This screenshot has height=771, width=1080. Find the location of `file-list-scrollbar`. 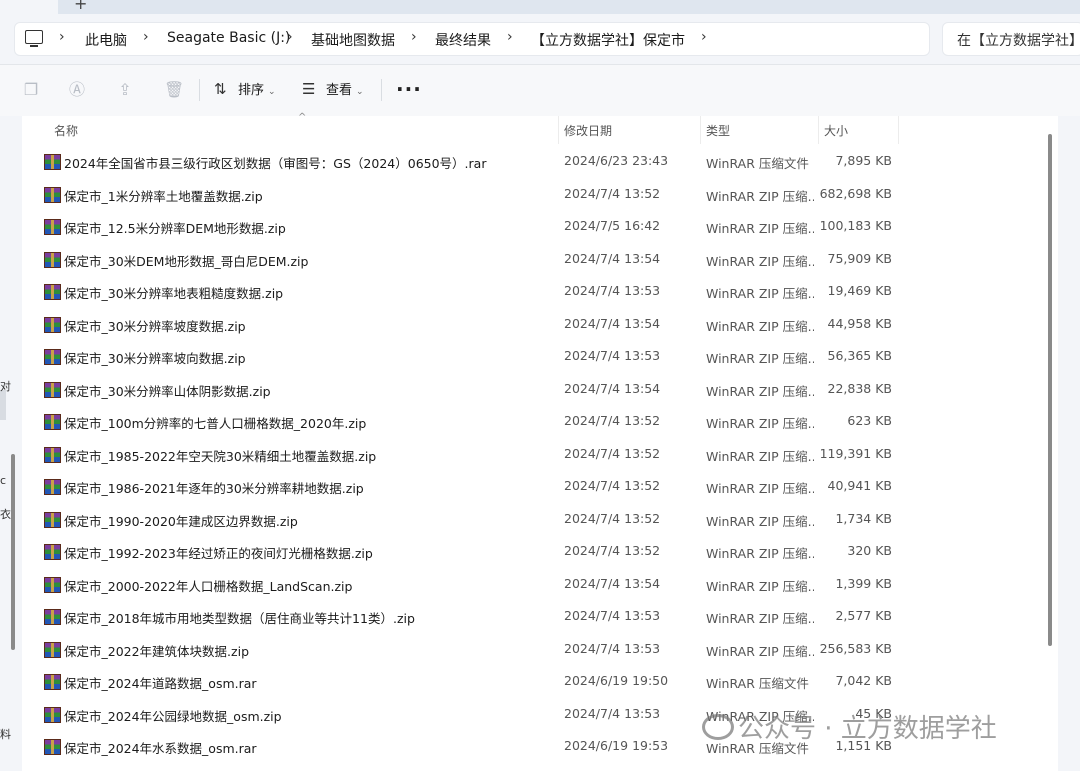

file-list-scrollbar is located at coordinates (1050, 390).